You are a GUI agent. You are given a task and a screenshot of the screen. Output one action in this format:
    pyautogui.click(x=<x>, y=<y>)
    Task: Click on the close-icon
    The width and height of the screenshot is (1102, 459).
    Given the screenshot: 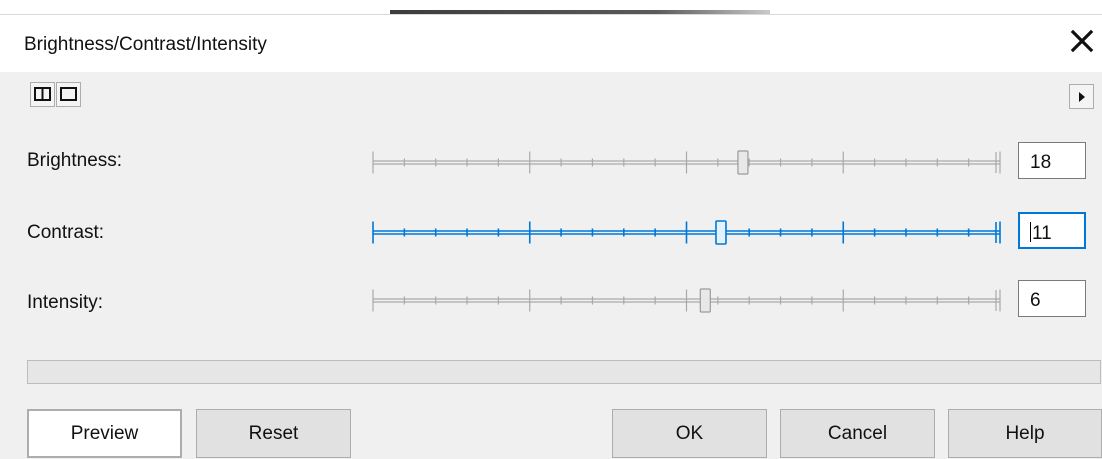 What is the action you would take?
    pyautogui.click(x=1082, y=41)
    